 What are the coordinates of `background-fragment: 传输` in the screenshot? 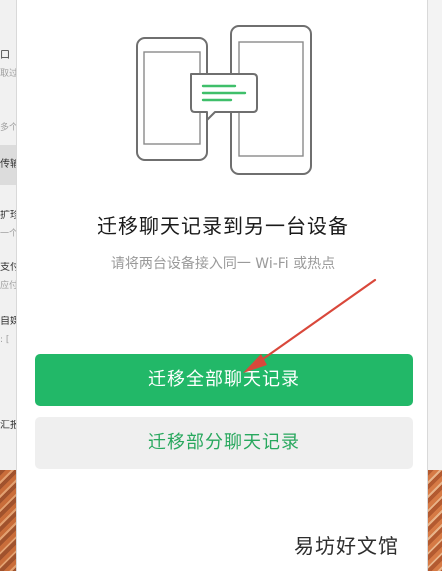 It's located at (8, 165).